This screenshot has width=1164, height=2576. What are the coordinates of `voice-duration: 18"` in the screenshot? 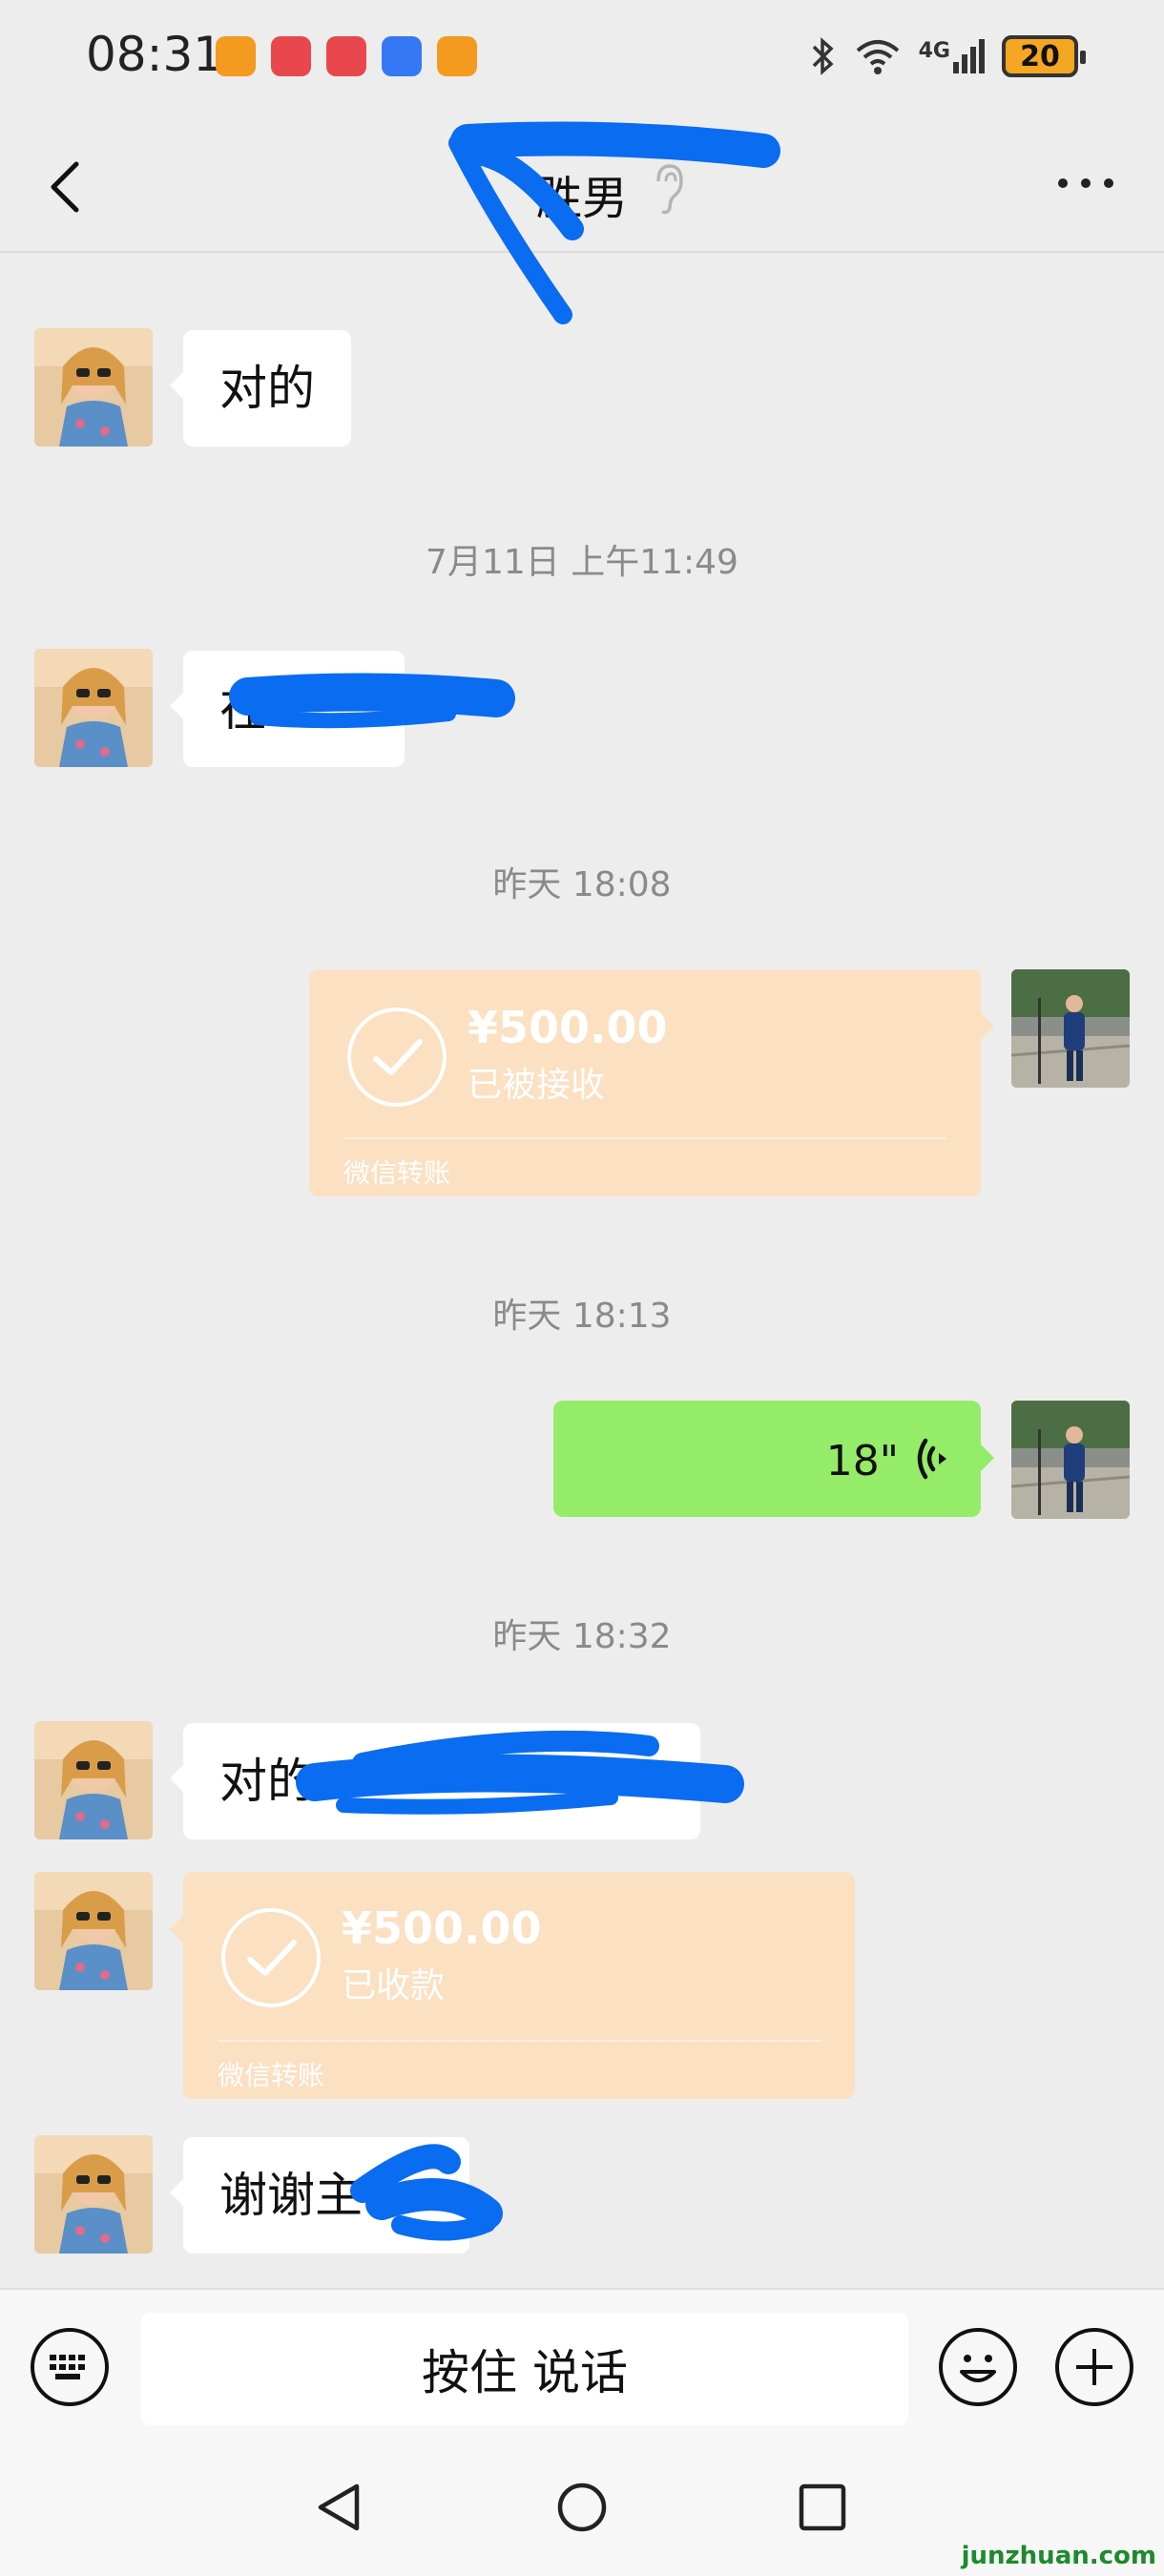 It's located at (862, 1461).